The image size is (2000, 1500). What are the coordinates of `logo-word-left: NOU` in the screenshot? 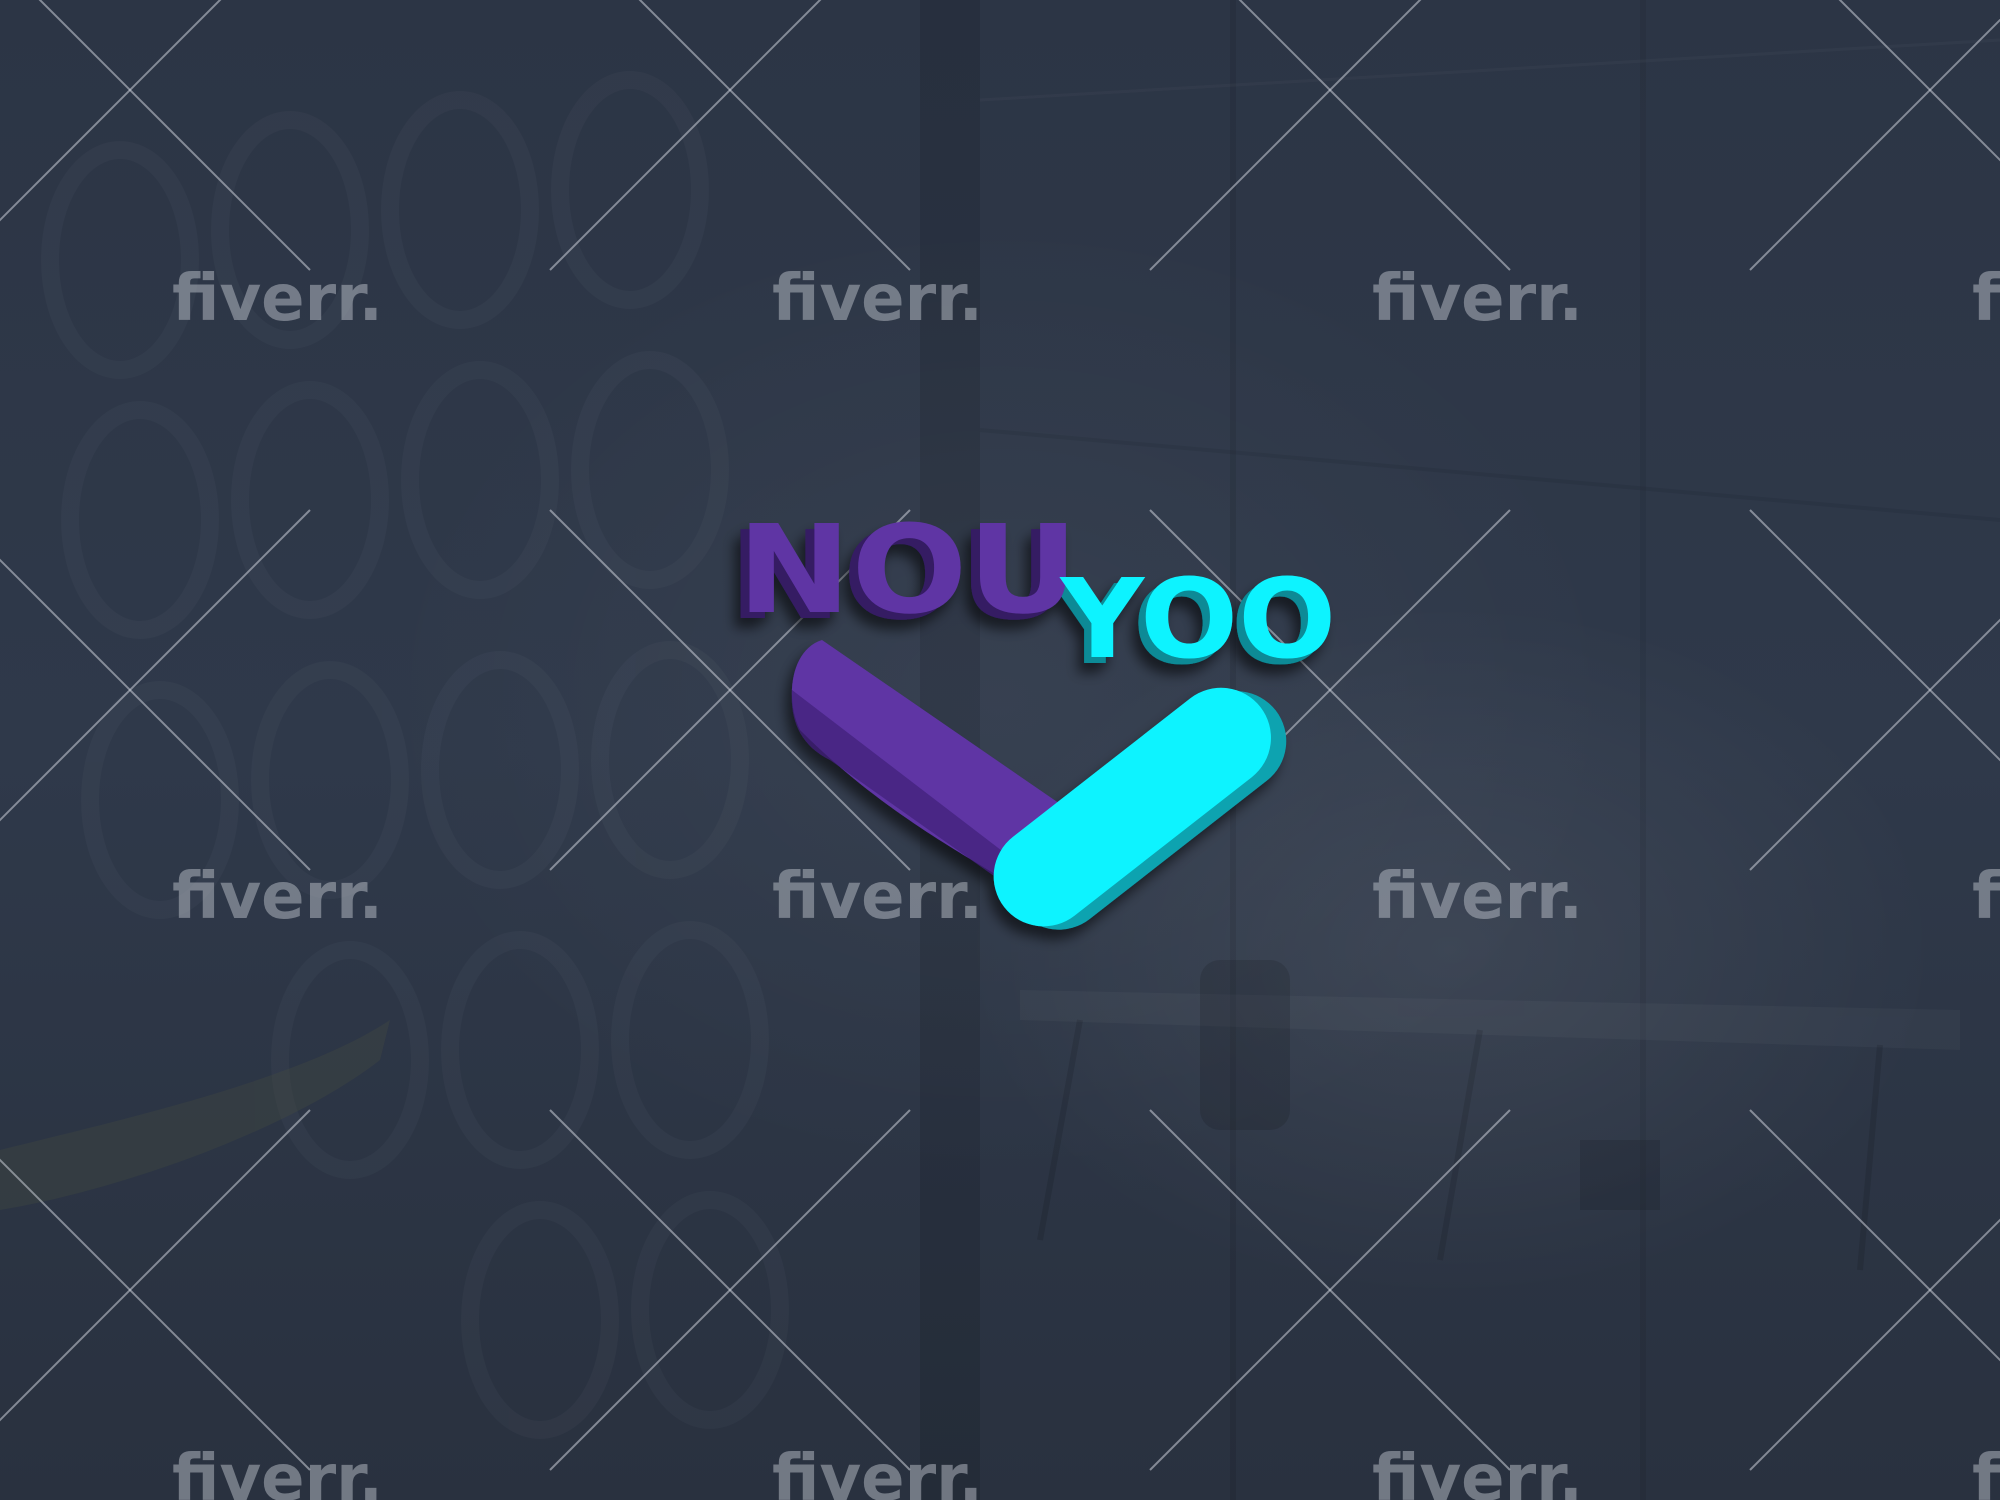 It's located at (907, 570).